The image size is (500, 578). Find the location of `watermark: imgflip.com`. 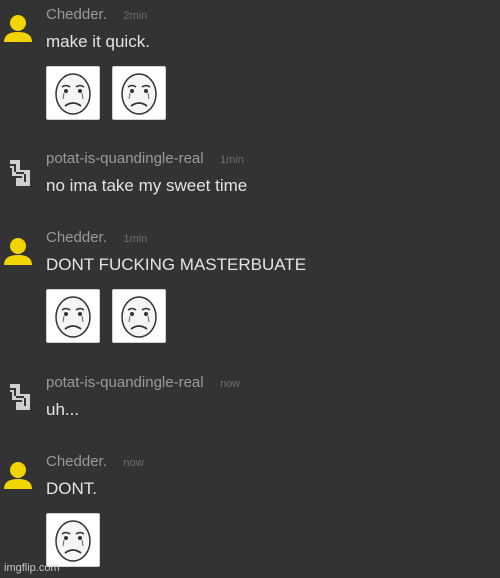

watermark: imgflip.com is located at coordinates (32, 568).